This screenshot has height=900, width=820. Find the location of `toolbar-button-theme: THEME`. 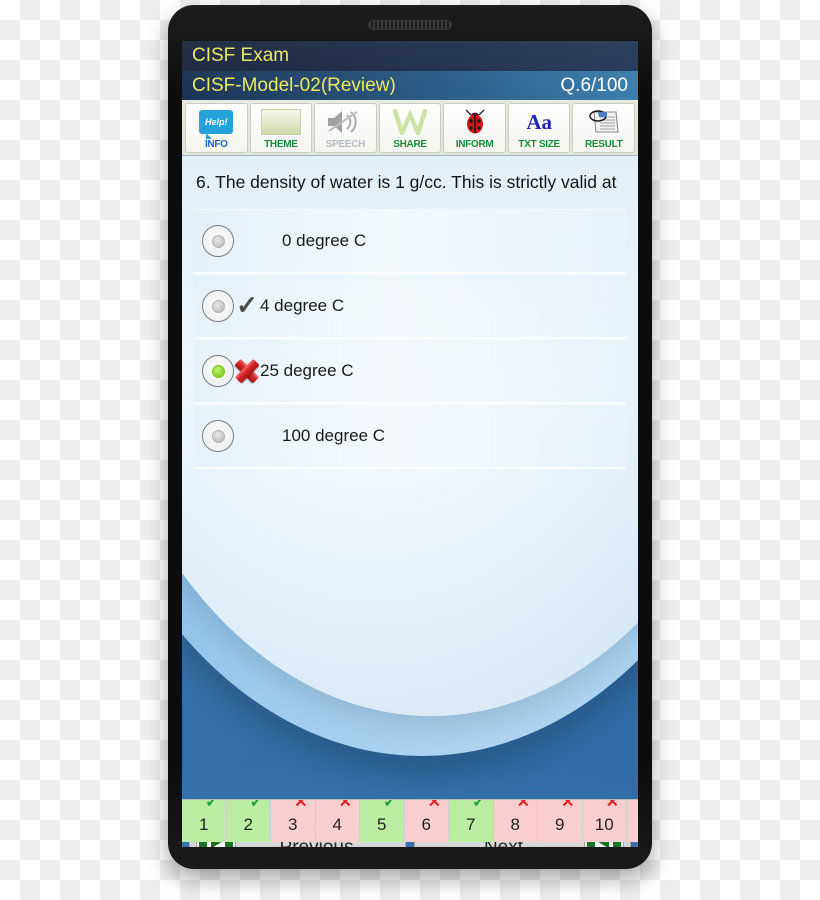

toolbar-button-theme: THEME is located at coordinates (281, 127).